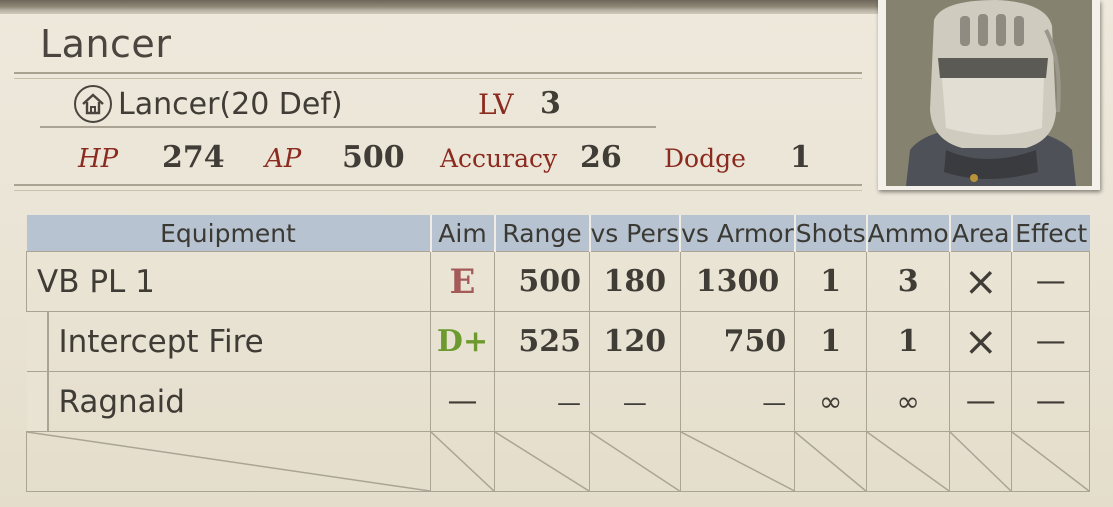  Describe the element at coordinates (230, 104) in the screenshot. I see `class-name: Lancer(20 Def)` at that location.